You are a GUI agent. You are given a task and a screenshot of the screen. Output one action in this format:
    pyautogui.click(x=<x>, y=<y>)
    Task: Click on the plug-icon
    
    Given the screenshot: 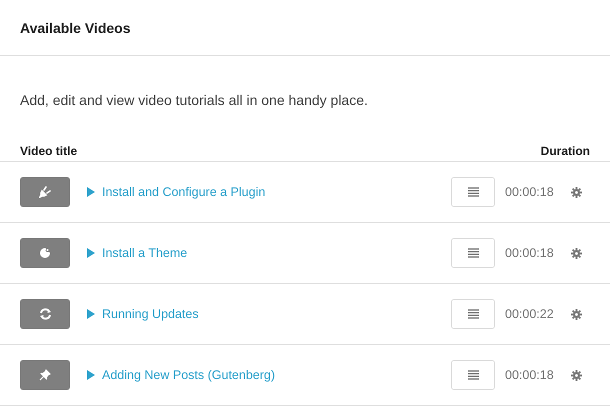 What is the action you would take?
    pyautogui.click(x=45, y=192)
    